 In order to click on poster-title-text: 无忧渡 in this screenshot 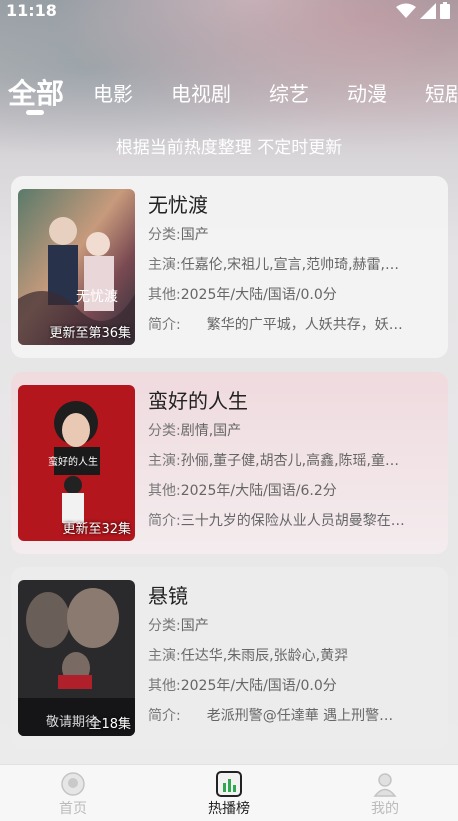, I will do `click(97, 297)`.